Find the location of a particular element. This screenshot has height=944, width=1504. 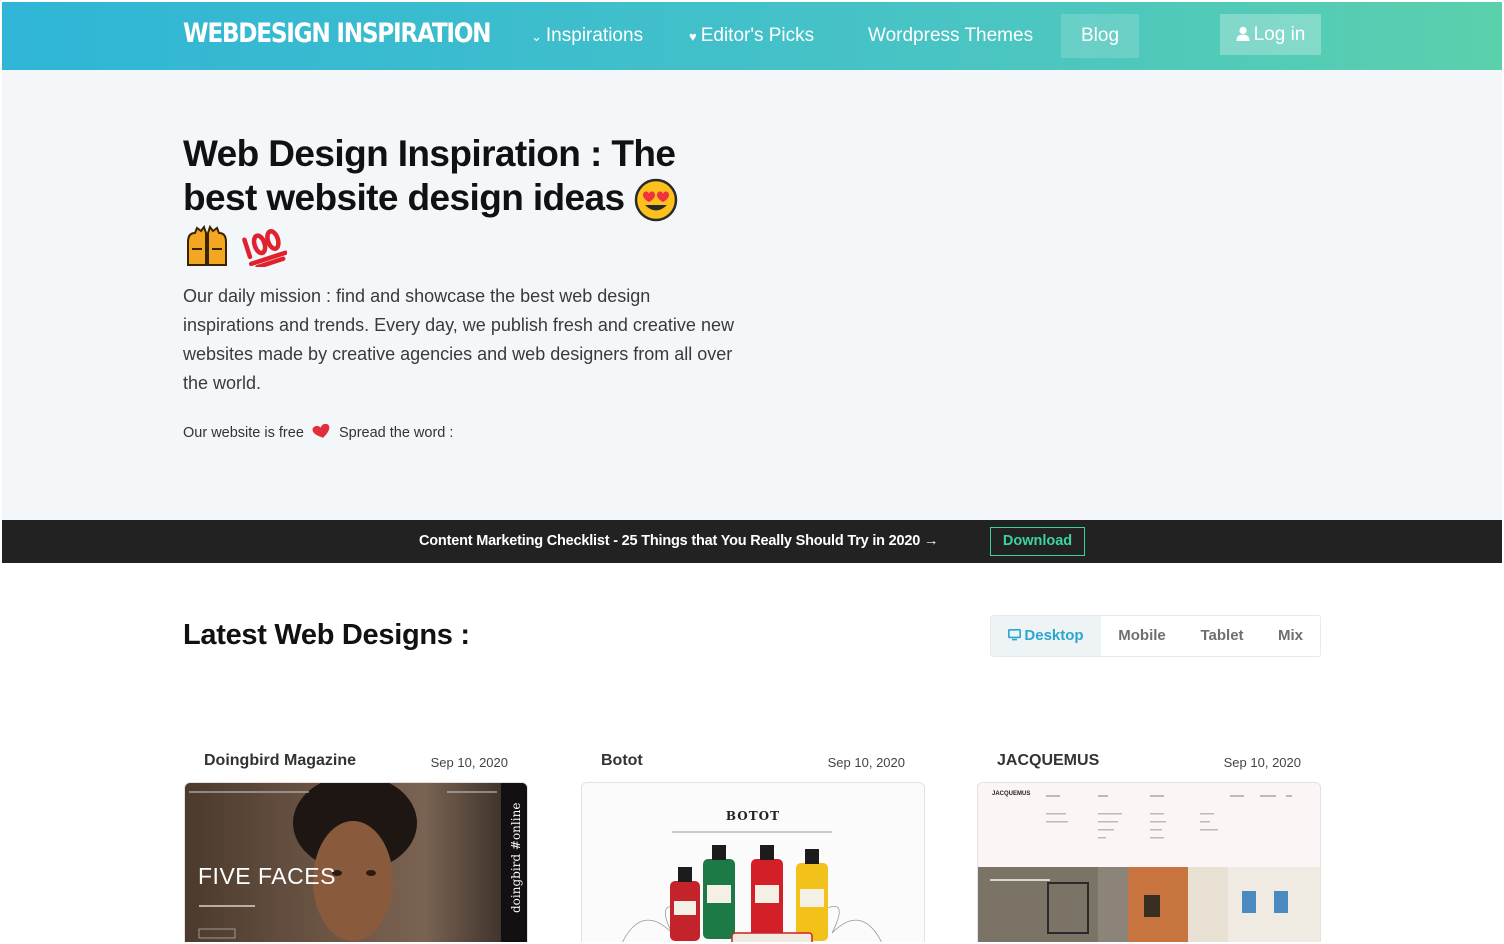

card-thumbnail: JACQUEMUS is located at coordinates (1149, 862).